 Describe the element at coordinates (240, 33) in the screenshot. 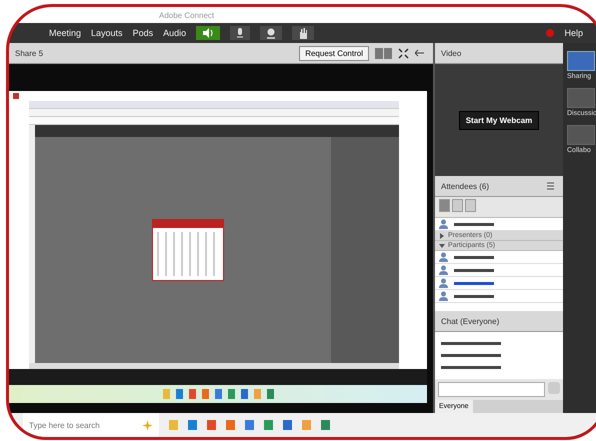

I see `microphone-icon` at that location.